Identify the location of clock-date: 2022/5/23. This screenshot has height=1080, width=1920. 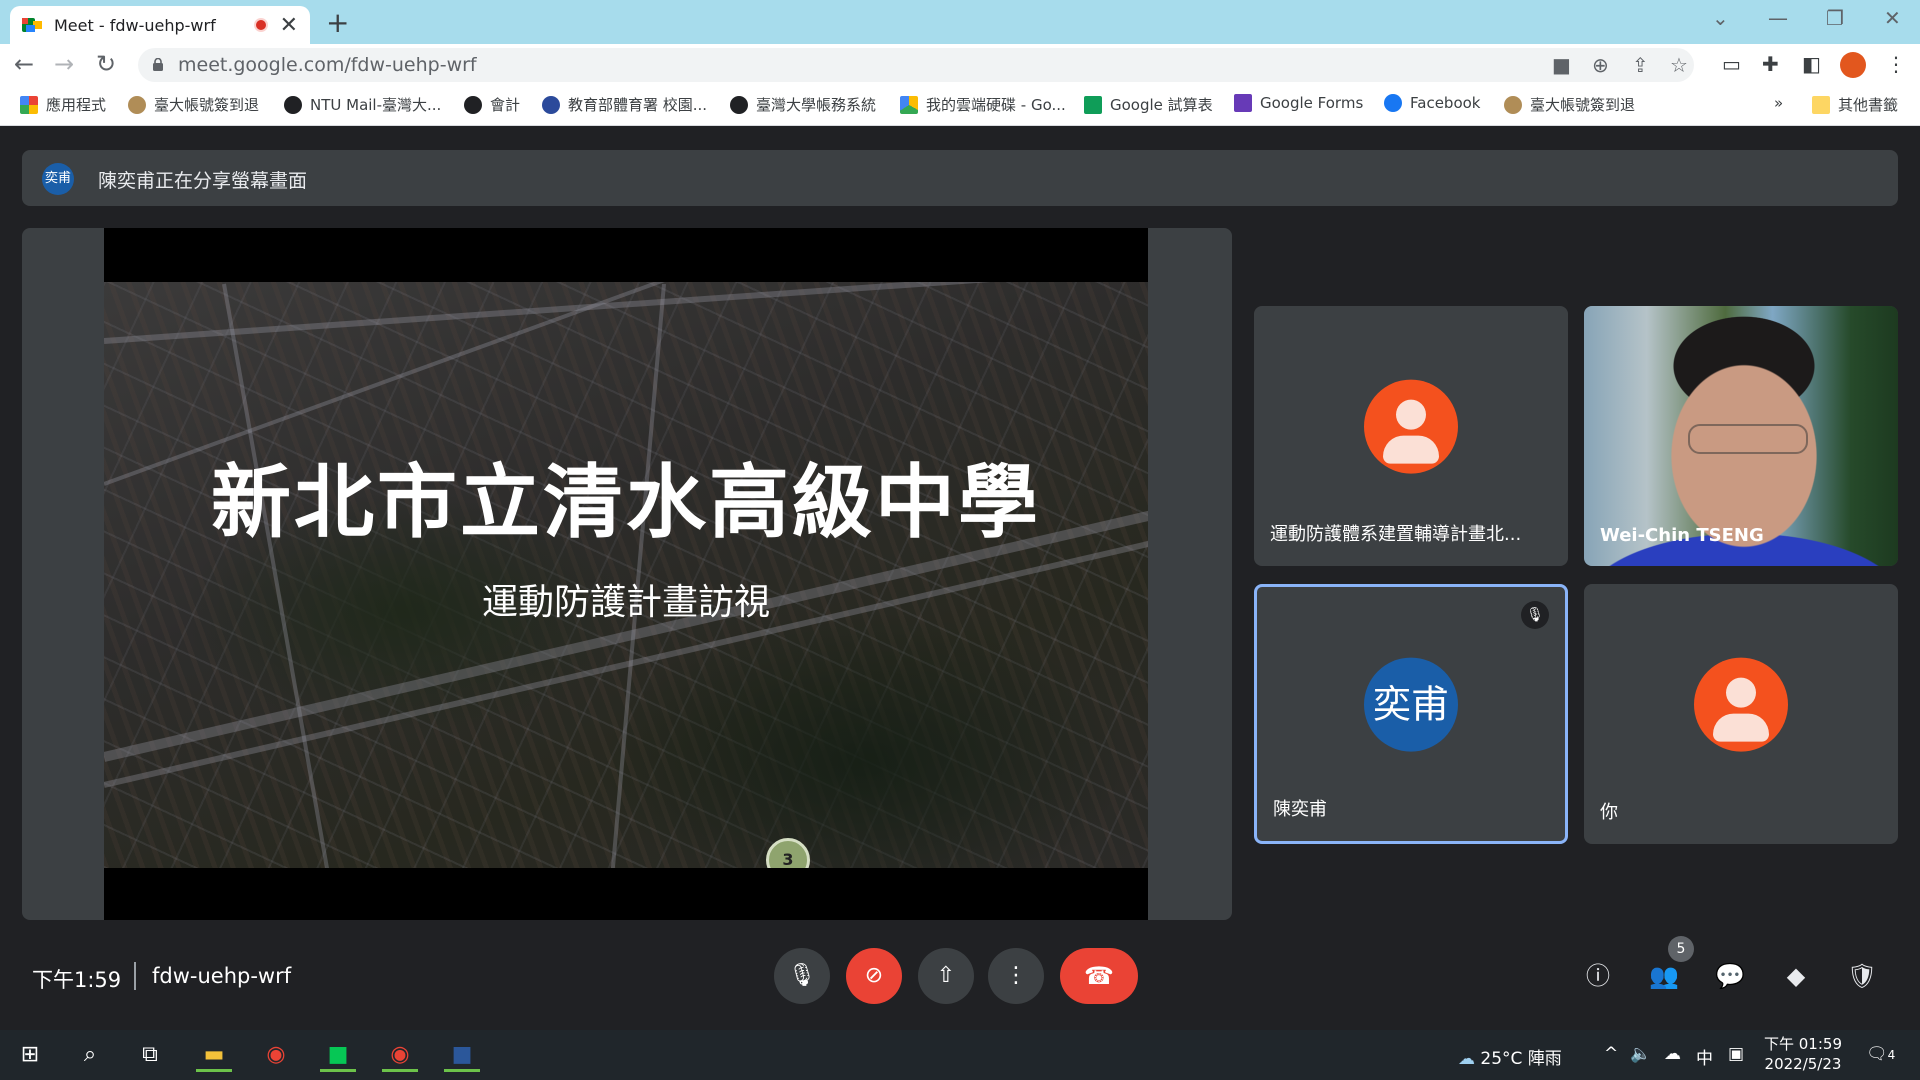
(1803, 1064).